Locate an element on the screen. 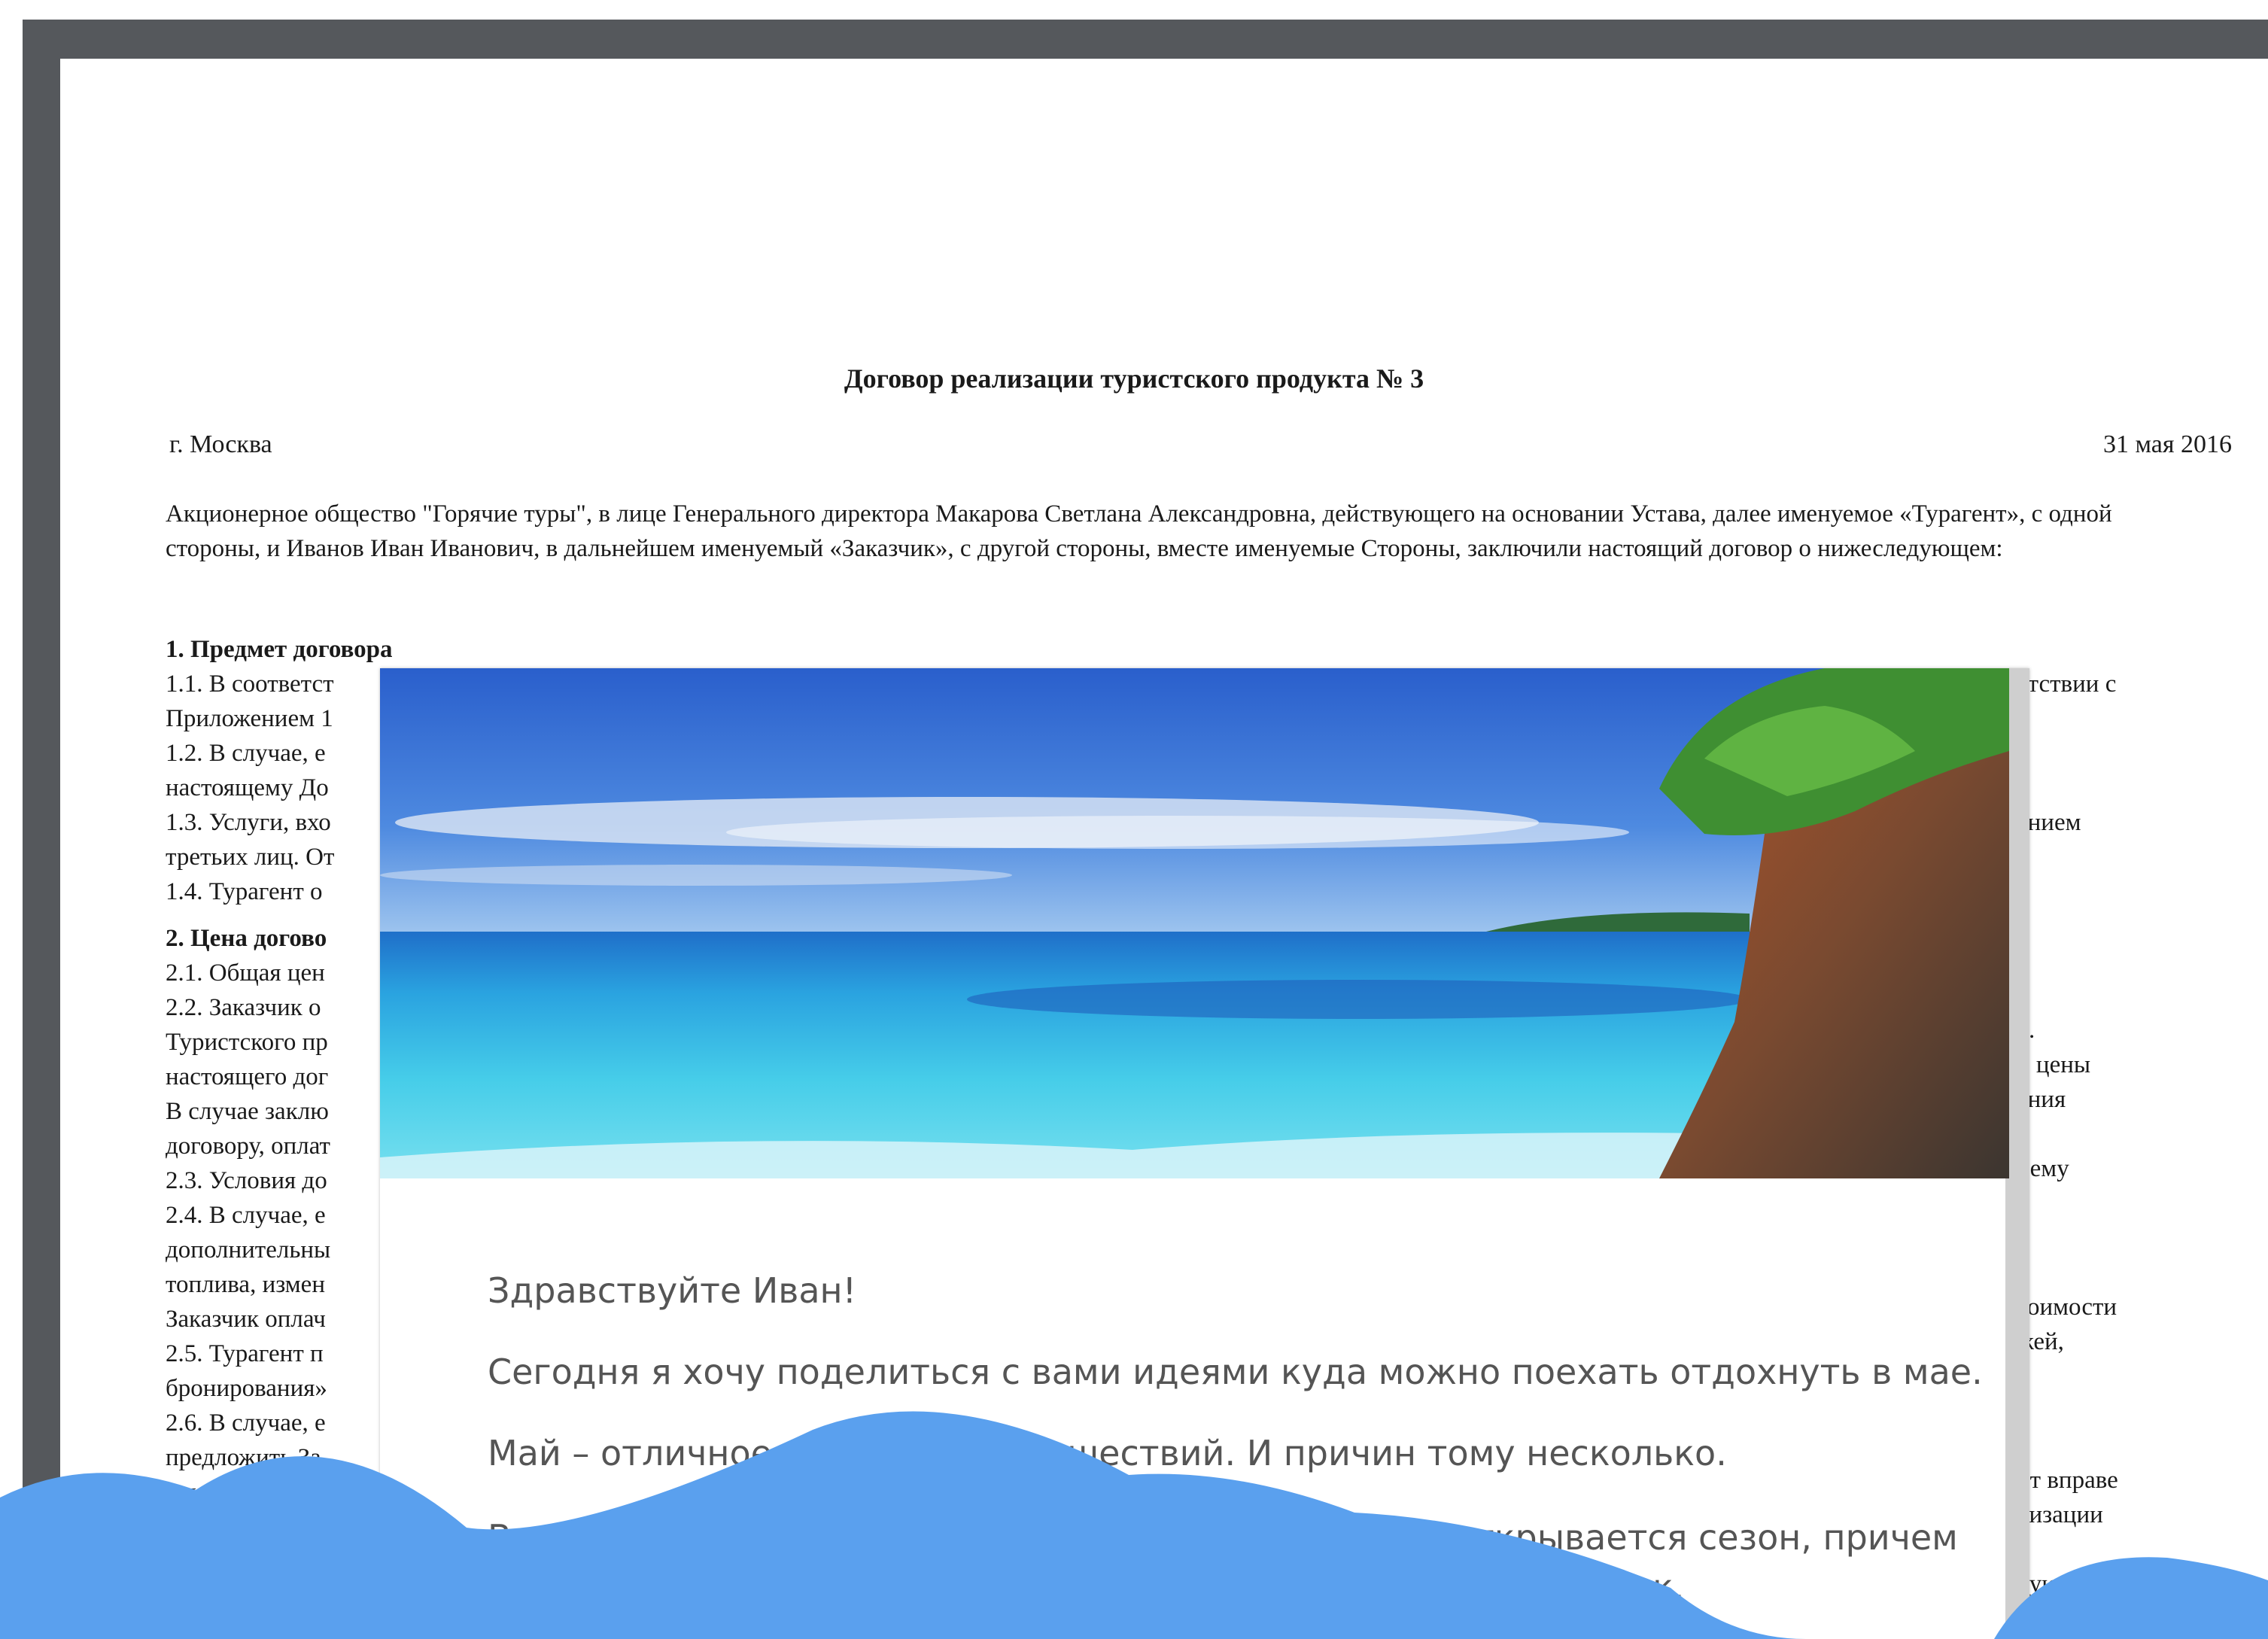 Image resolution: width=2268 pixels, height=1639 pixels. contract-line-tail: етствии с is located at coordinates (2067, 684).